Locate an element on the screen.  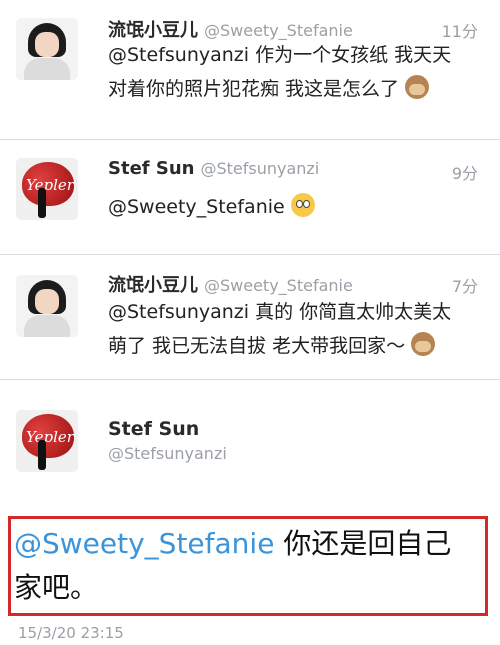
tweet-text-segment: 你还是回自己 is located at coordinates (363, 543).